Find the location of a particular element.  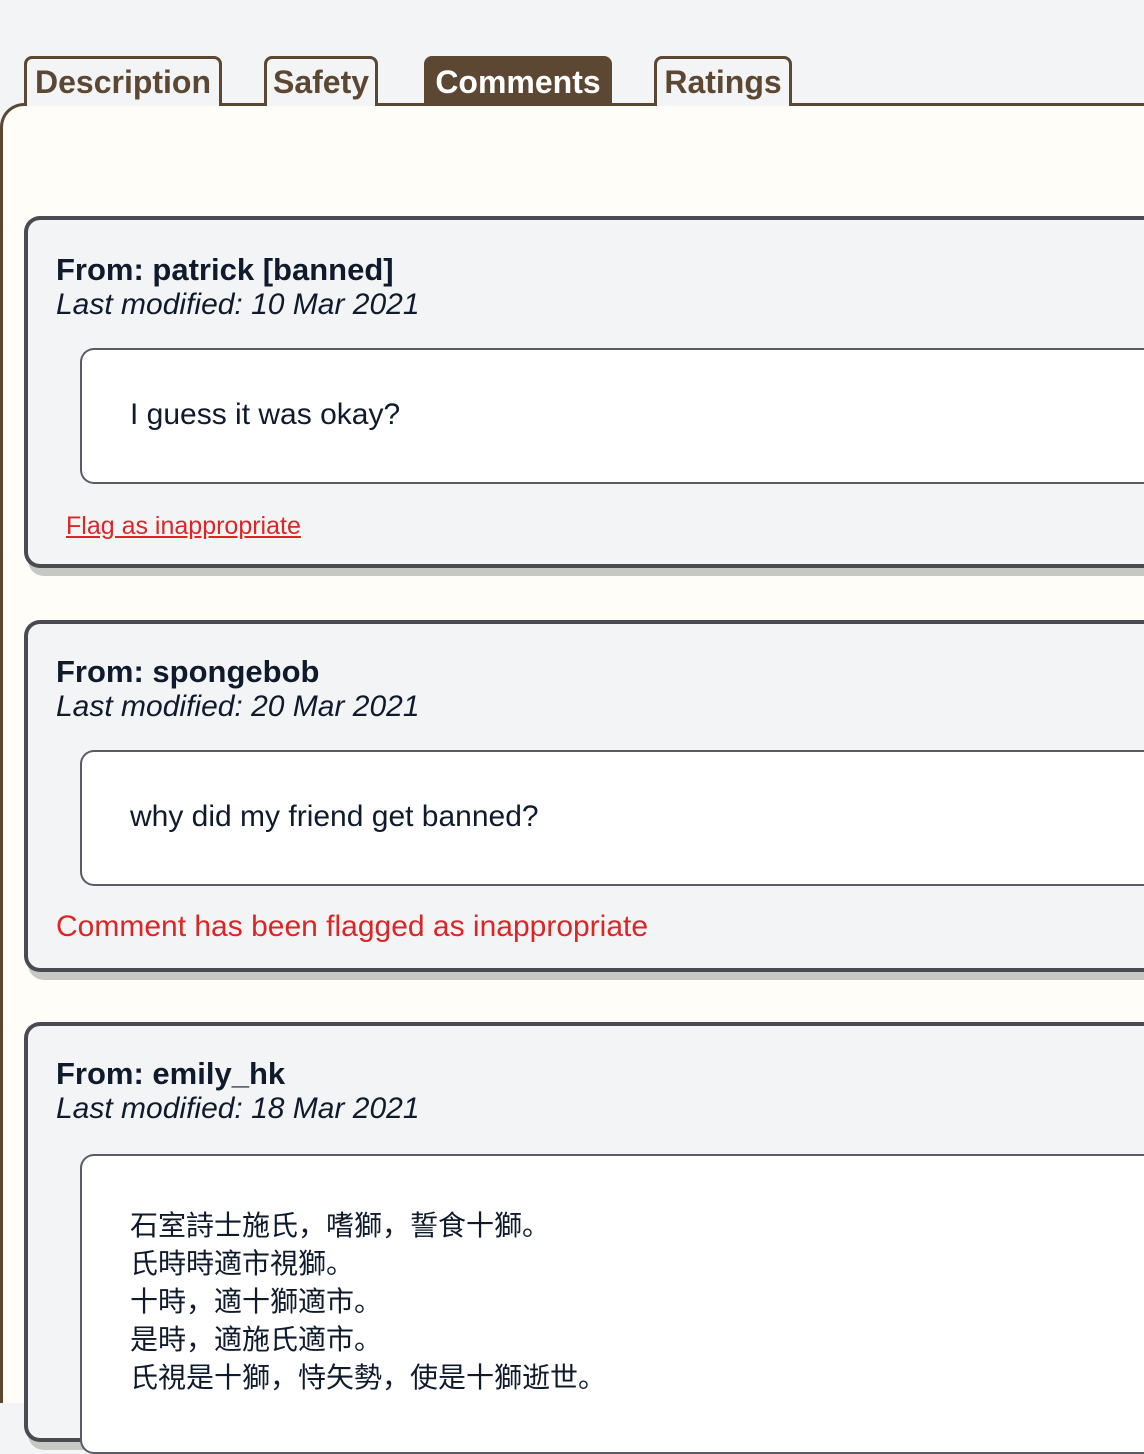

comment-text-line: 十時，適十獅適市。 is located at coordinates (256, 1301).